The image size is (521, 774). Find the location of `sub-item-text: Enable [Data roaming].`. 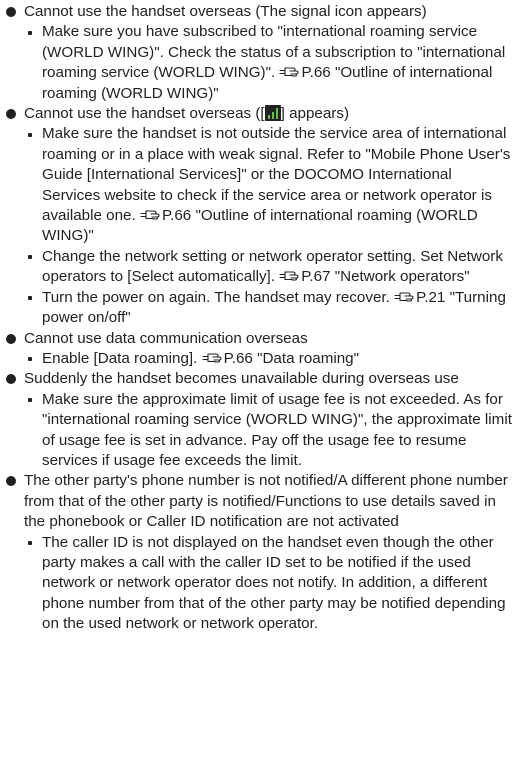

sub-item-text: Enable [Data roaming]. is located at coordinates (122, 358).